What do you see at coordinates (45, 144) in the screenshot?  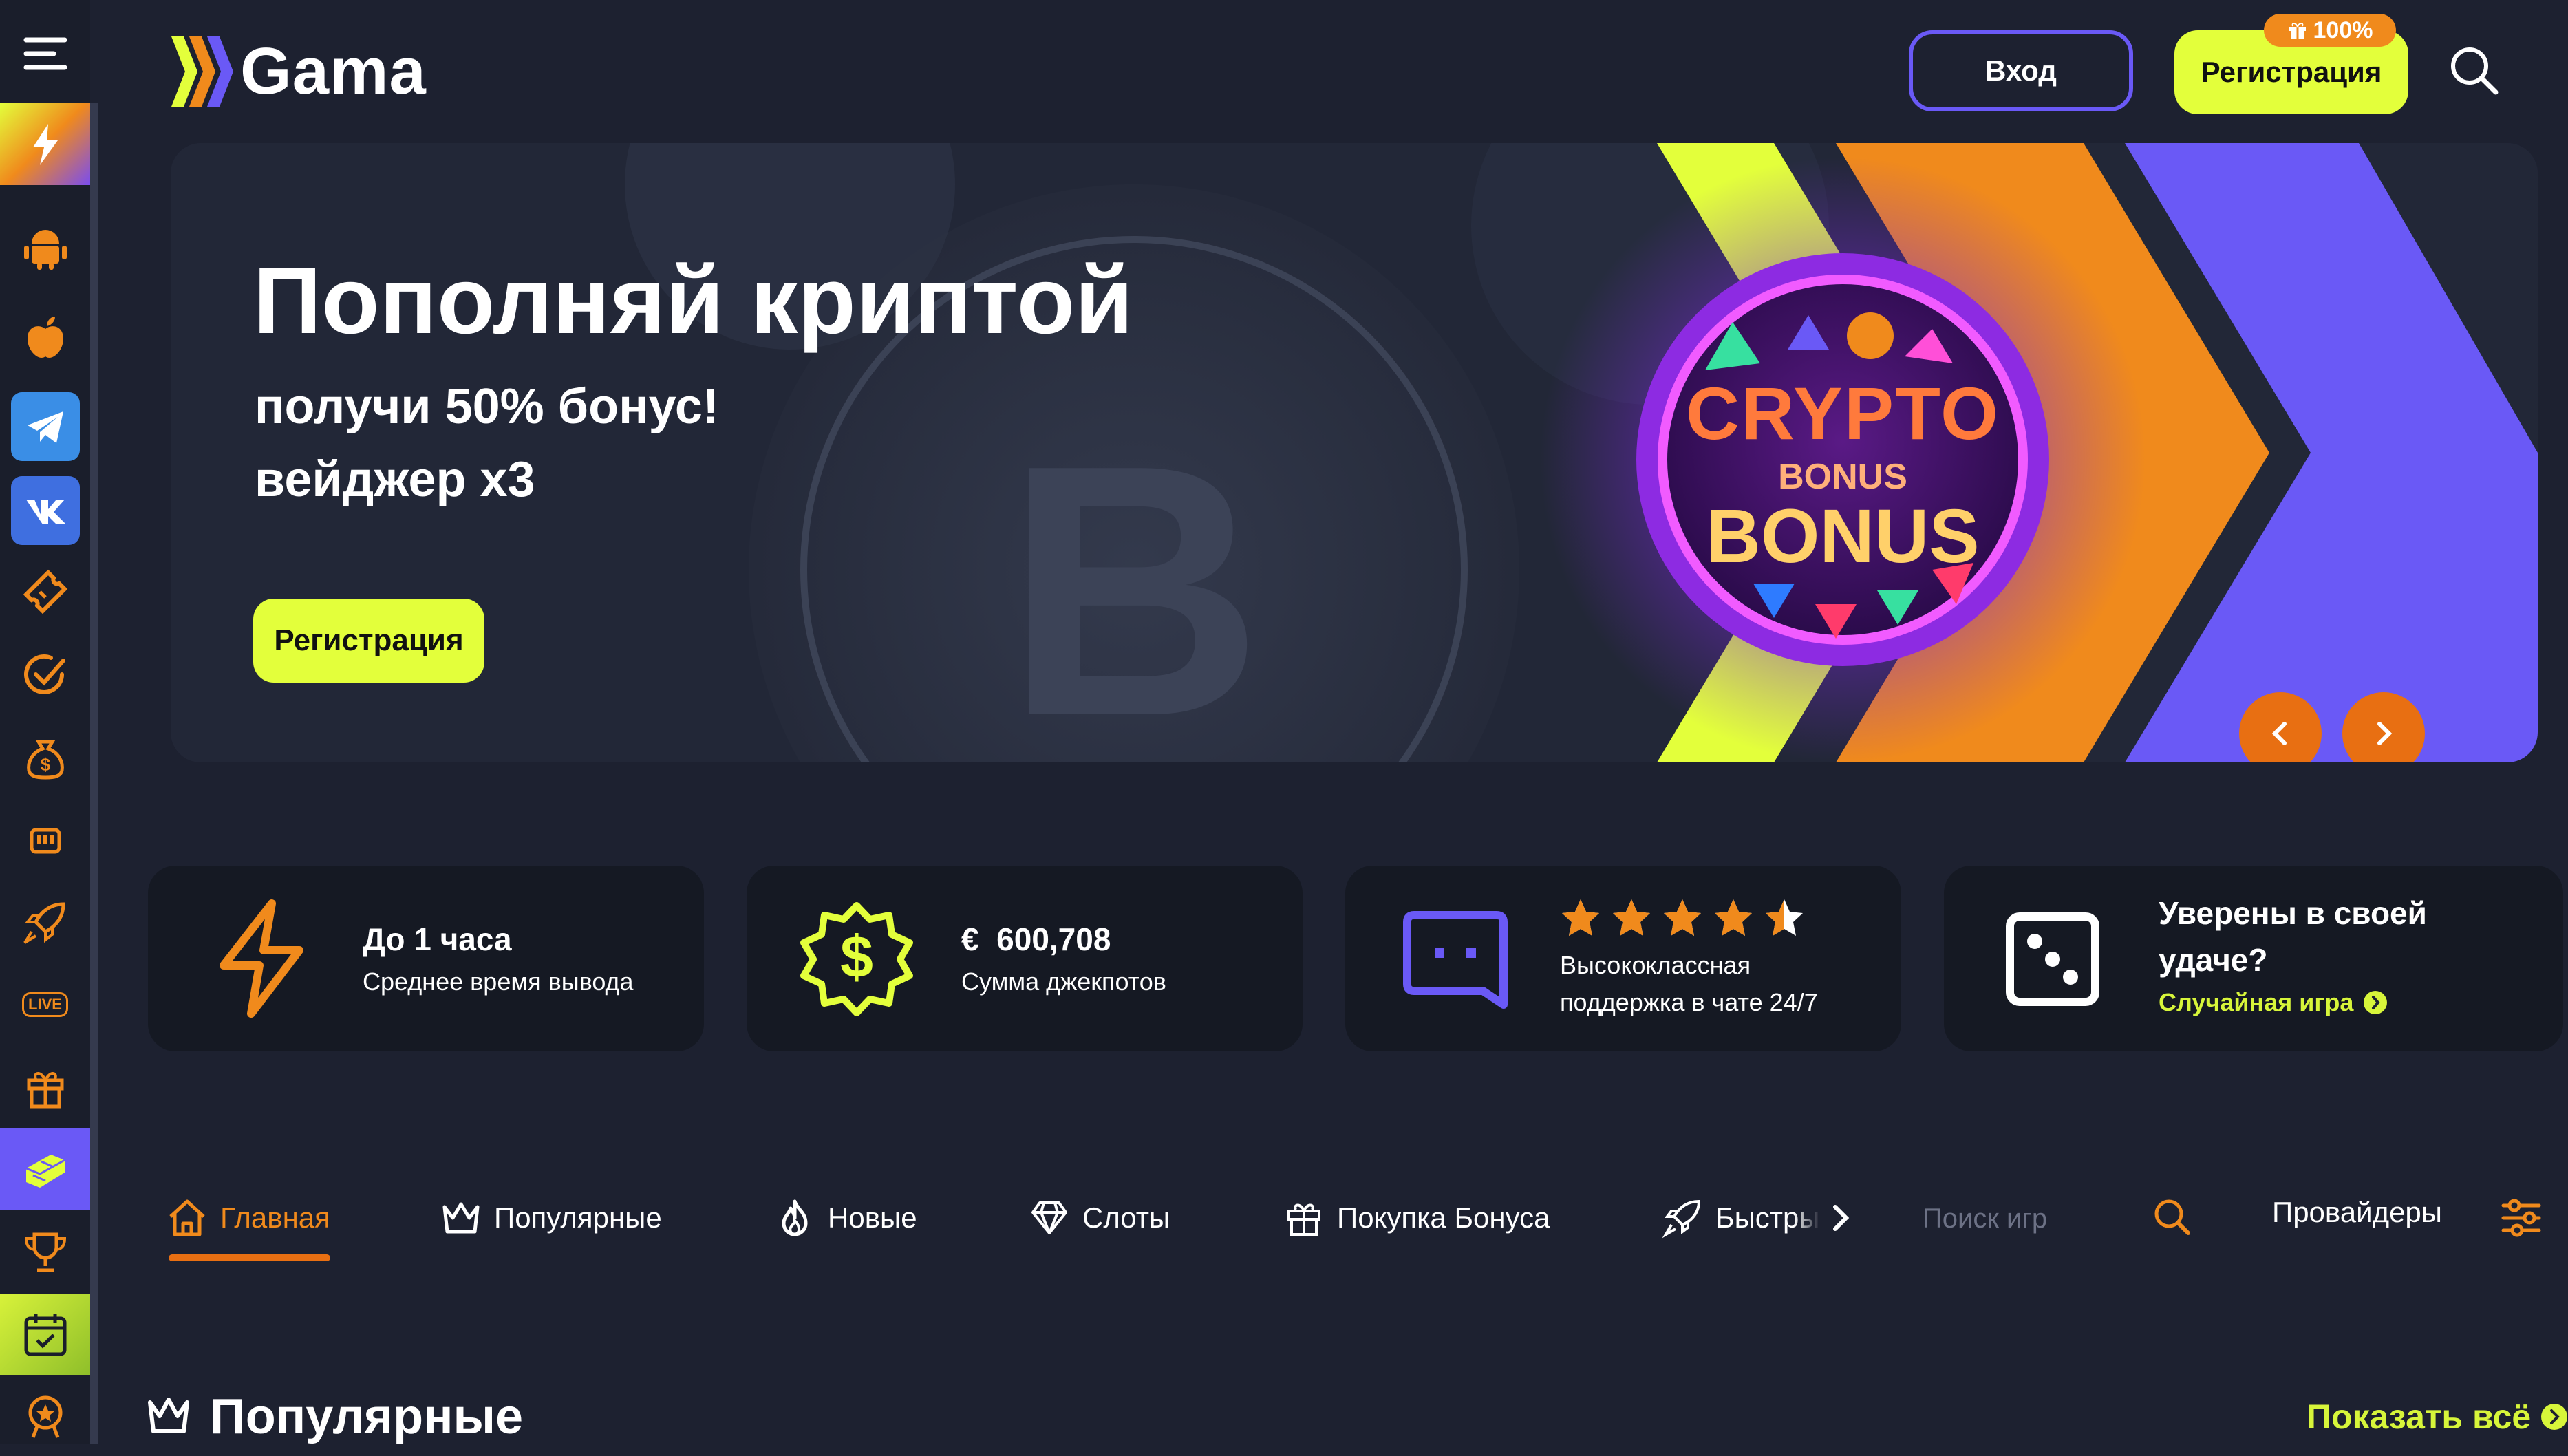 I see `sidebar-item-promo` at bounding box center [45, 144].